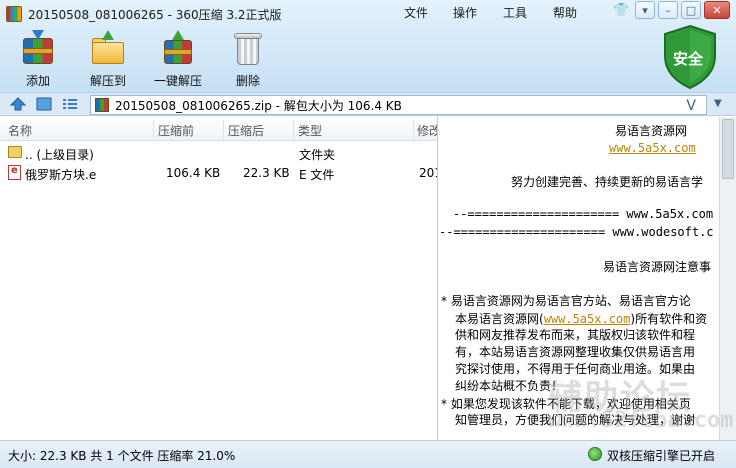  I want to click on maximize-button: □, so click(691, 10).